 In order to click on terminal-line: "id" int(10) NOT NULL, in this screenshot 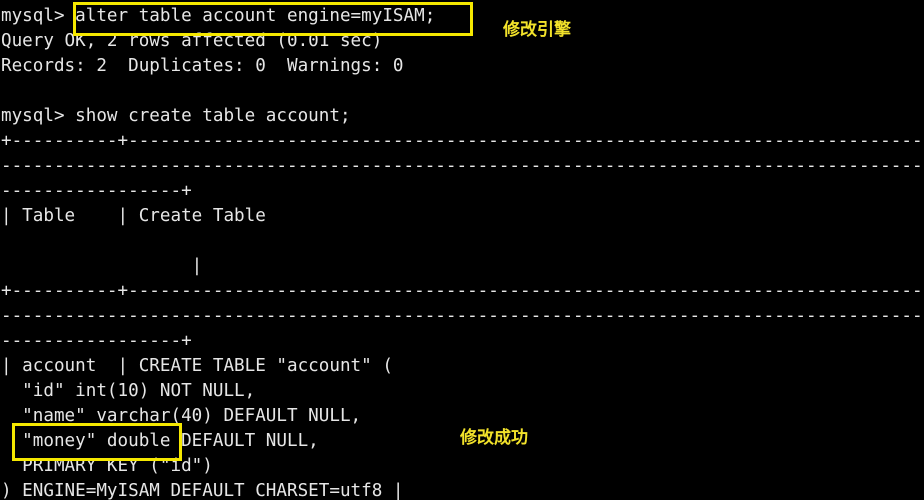, I will do `click(128, 391)`.